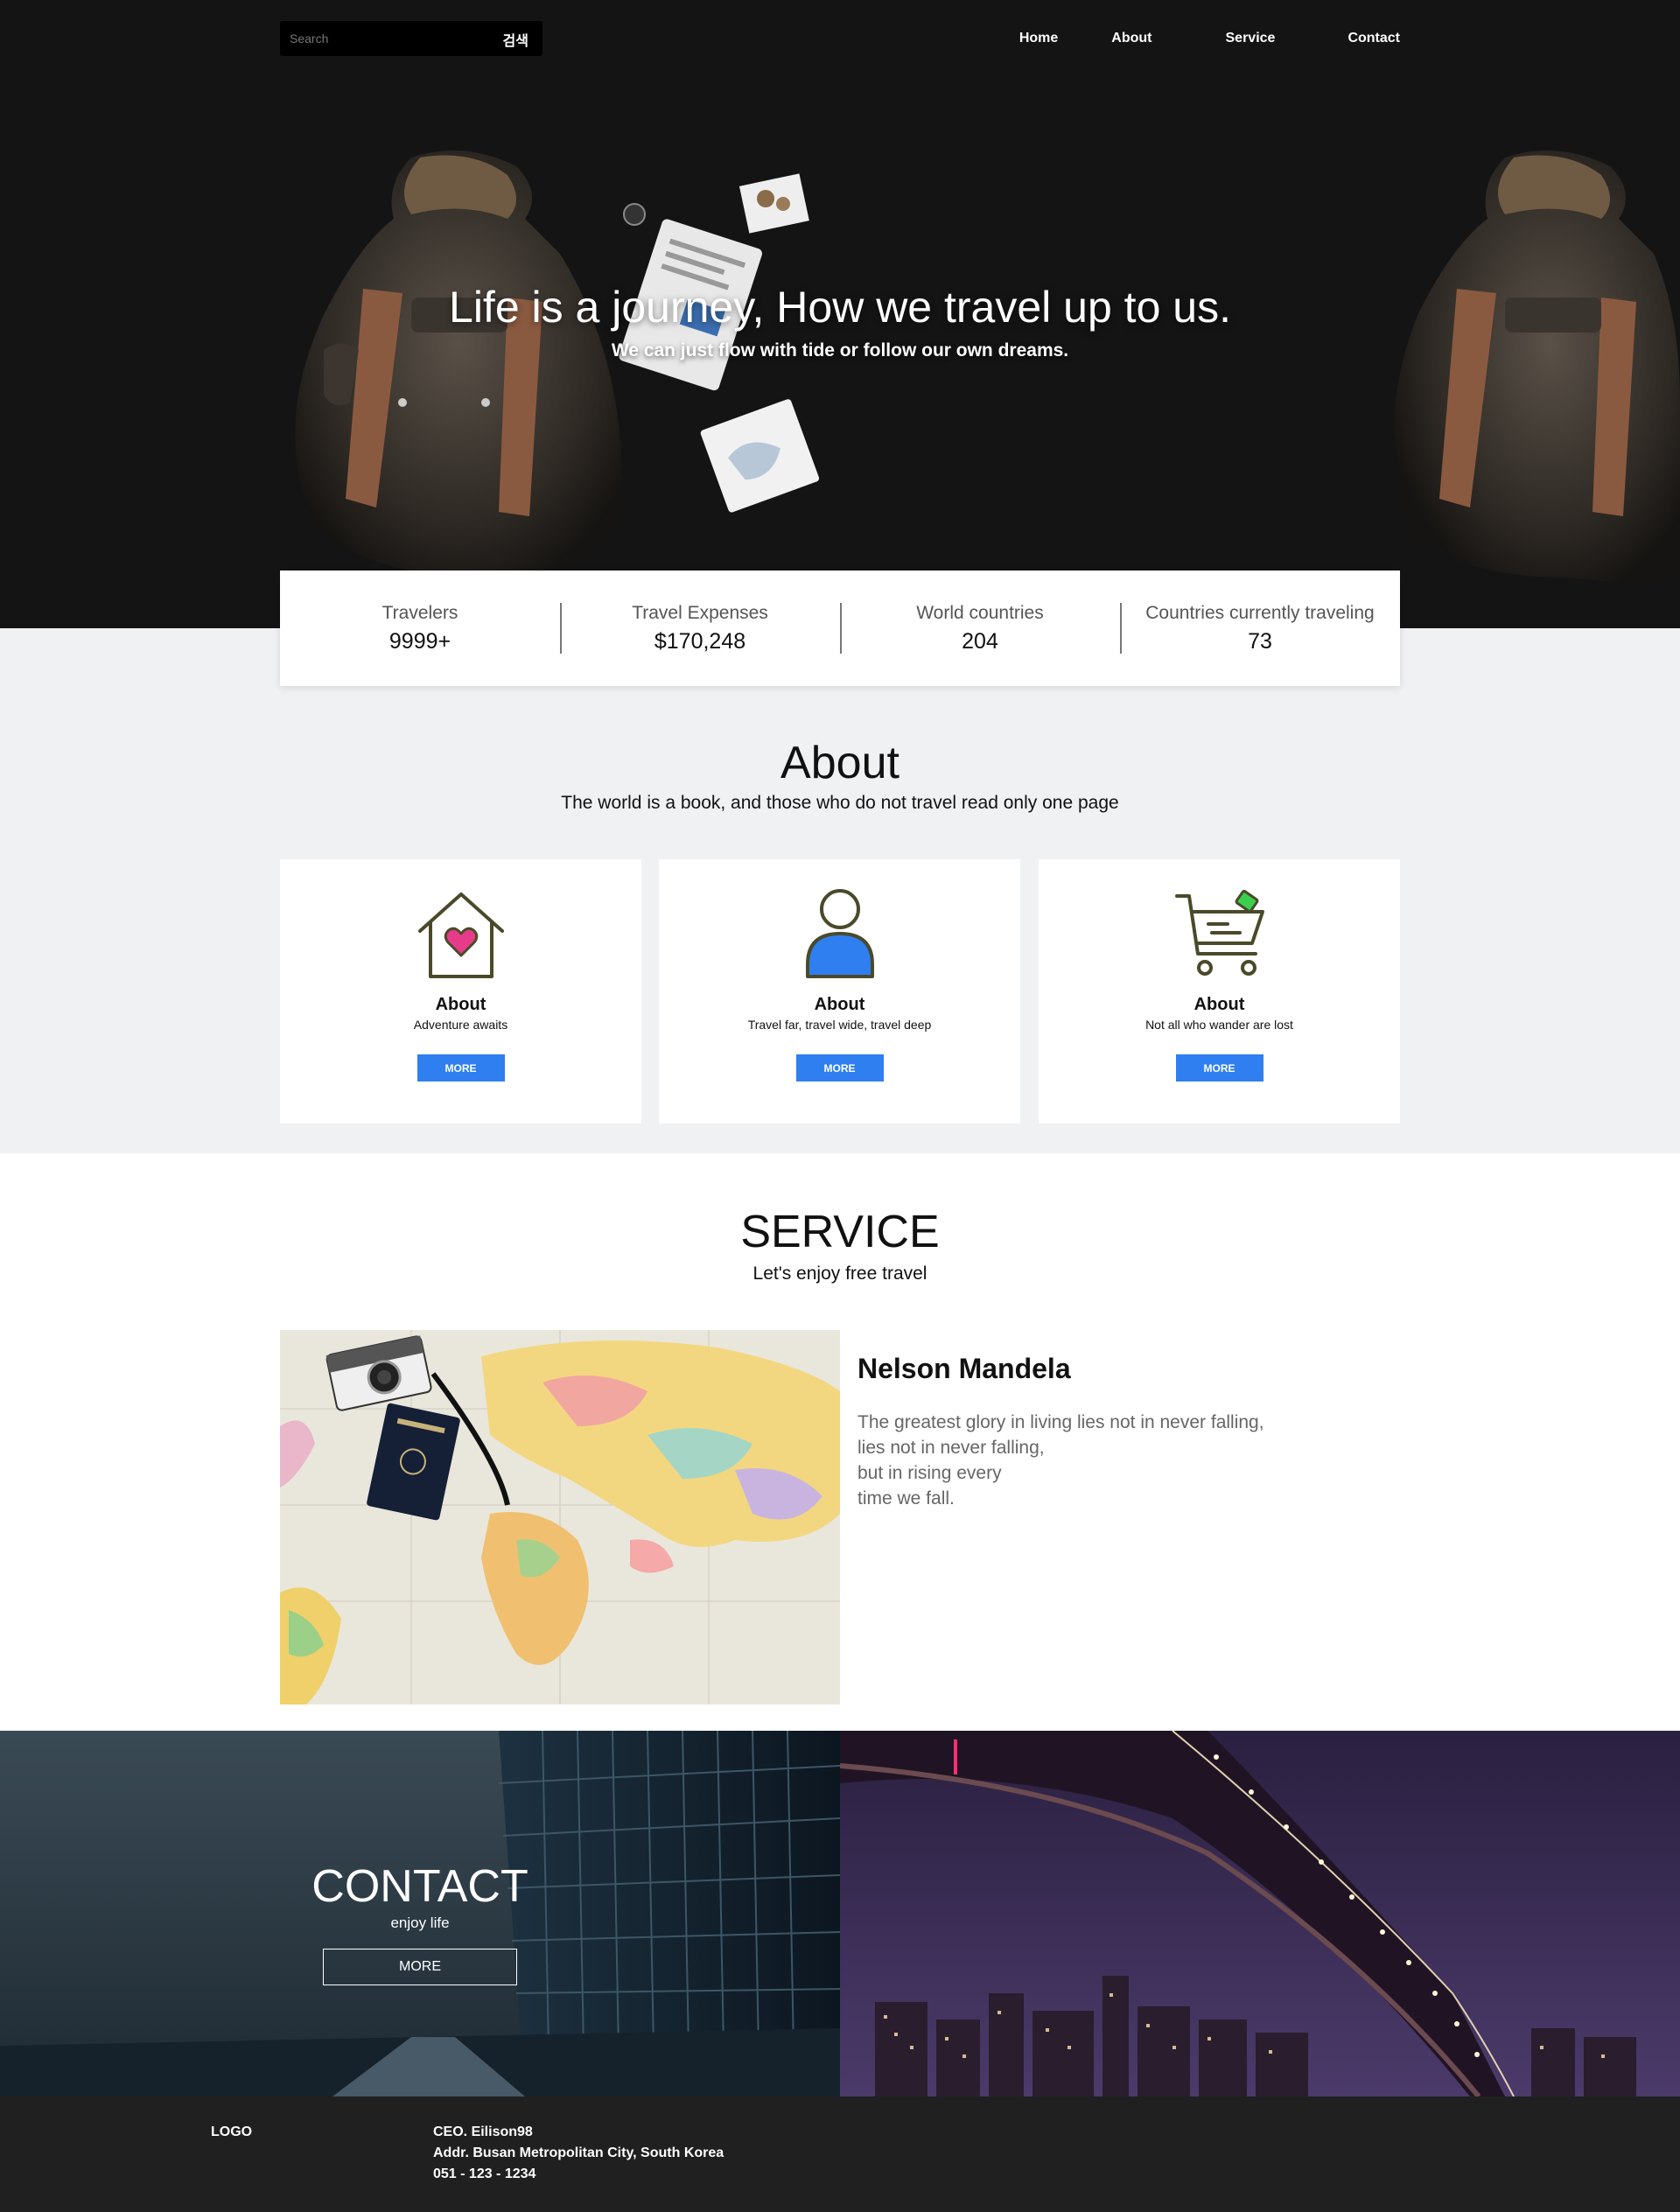 Image resolution: width=1680 pixels, height=2212 pixels. What do you see at coordinates (1260, 641) in the screenshot?
I see `stat-value: 73` at bounding box center [1260, 641].